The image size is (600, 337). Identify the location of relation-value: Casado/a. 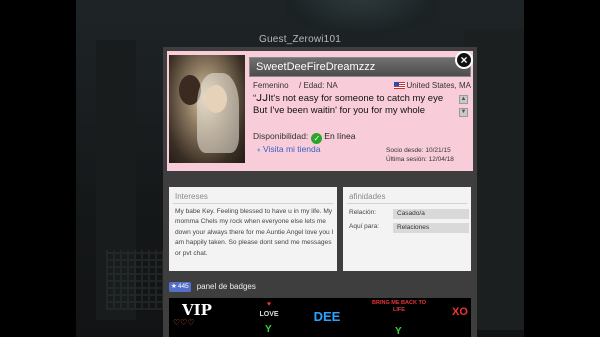
(431, 214).